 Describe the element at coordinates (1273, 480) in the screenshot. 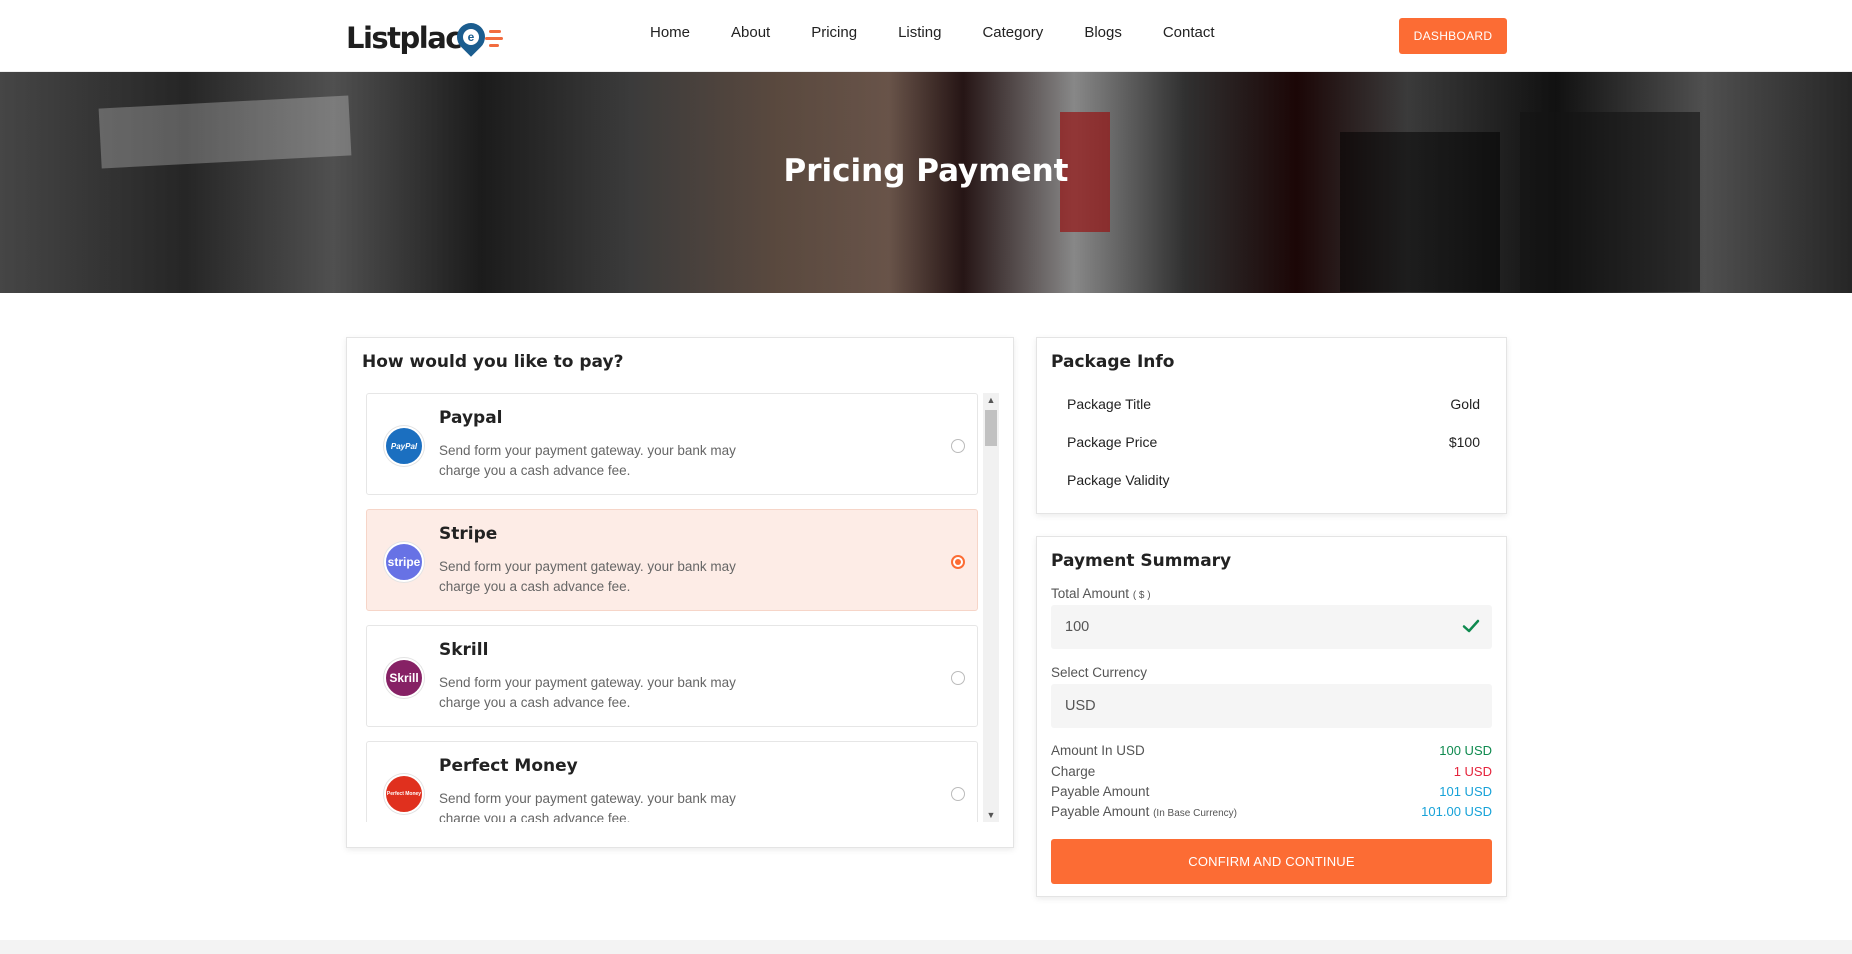

I see `package-row: Package Validity` at that location.